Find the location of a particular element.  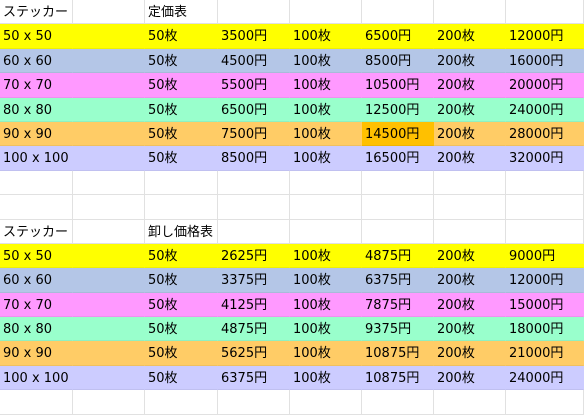

price-cell: 10500円 is located at coordinates (398, 85).